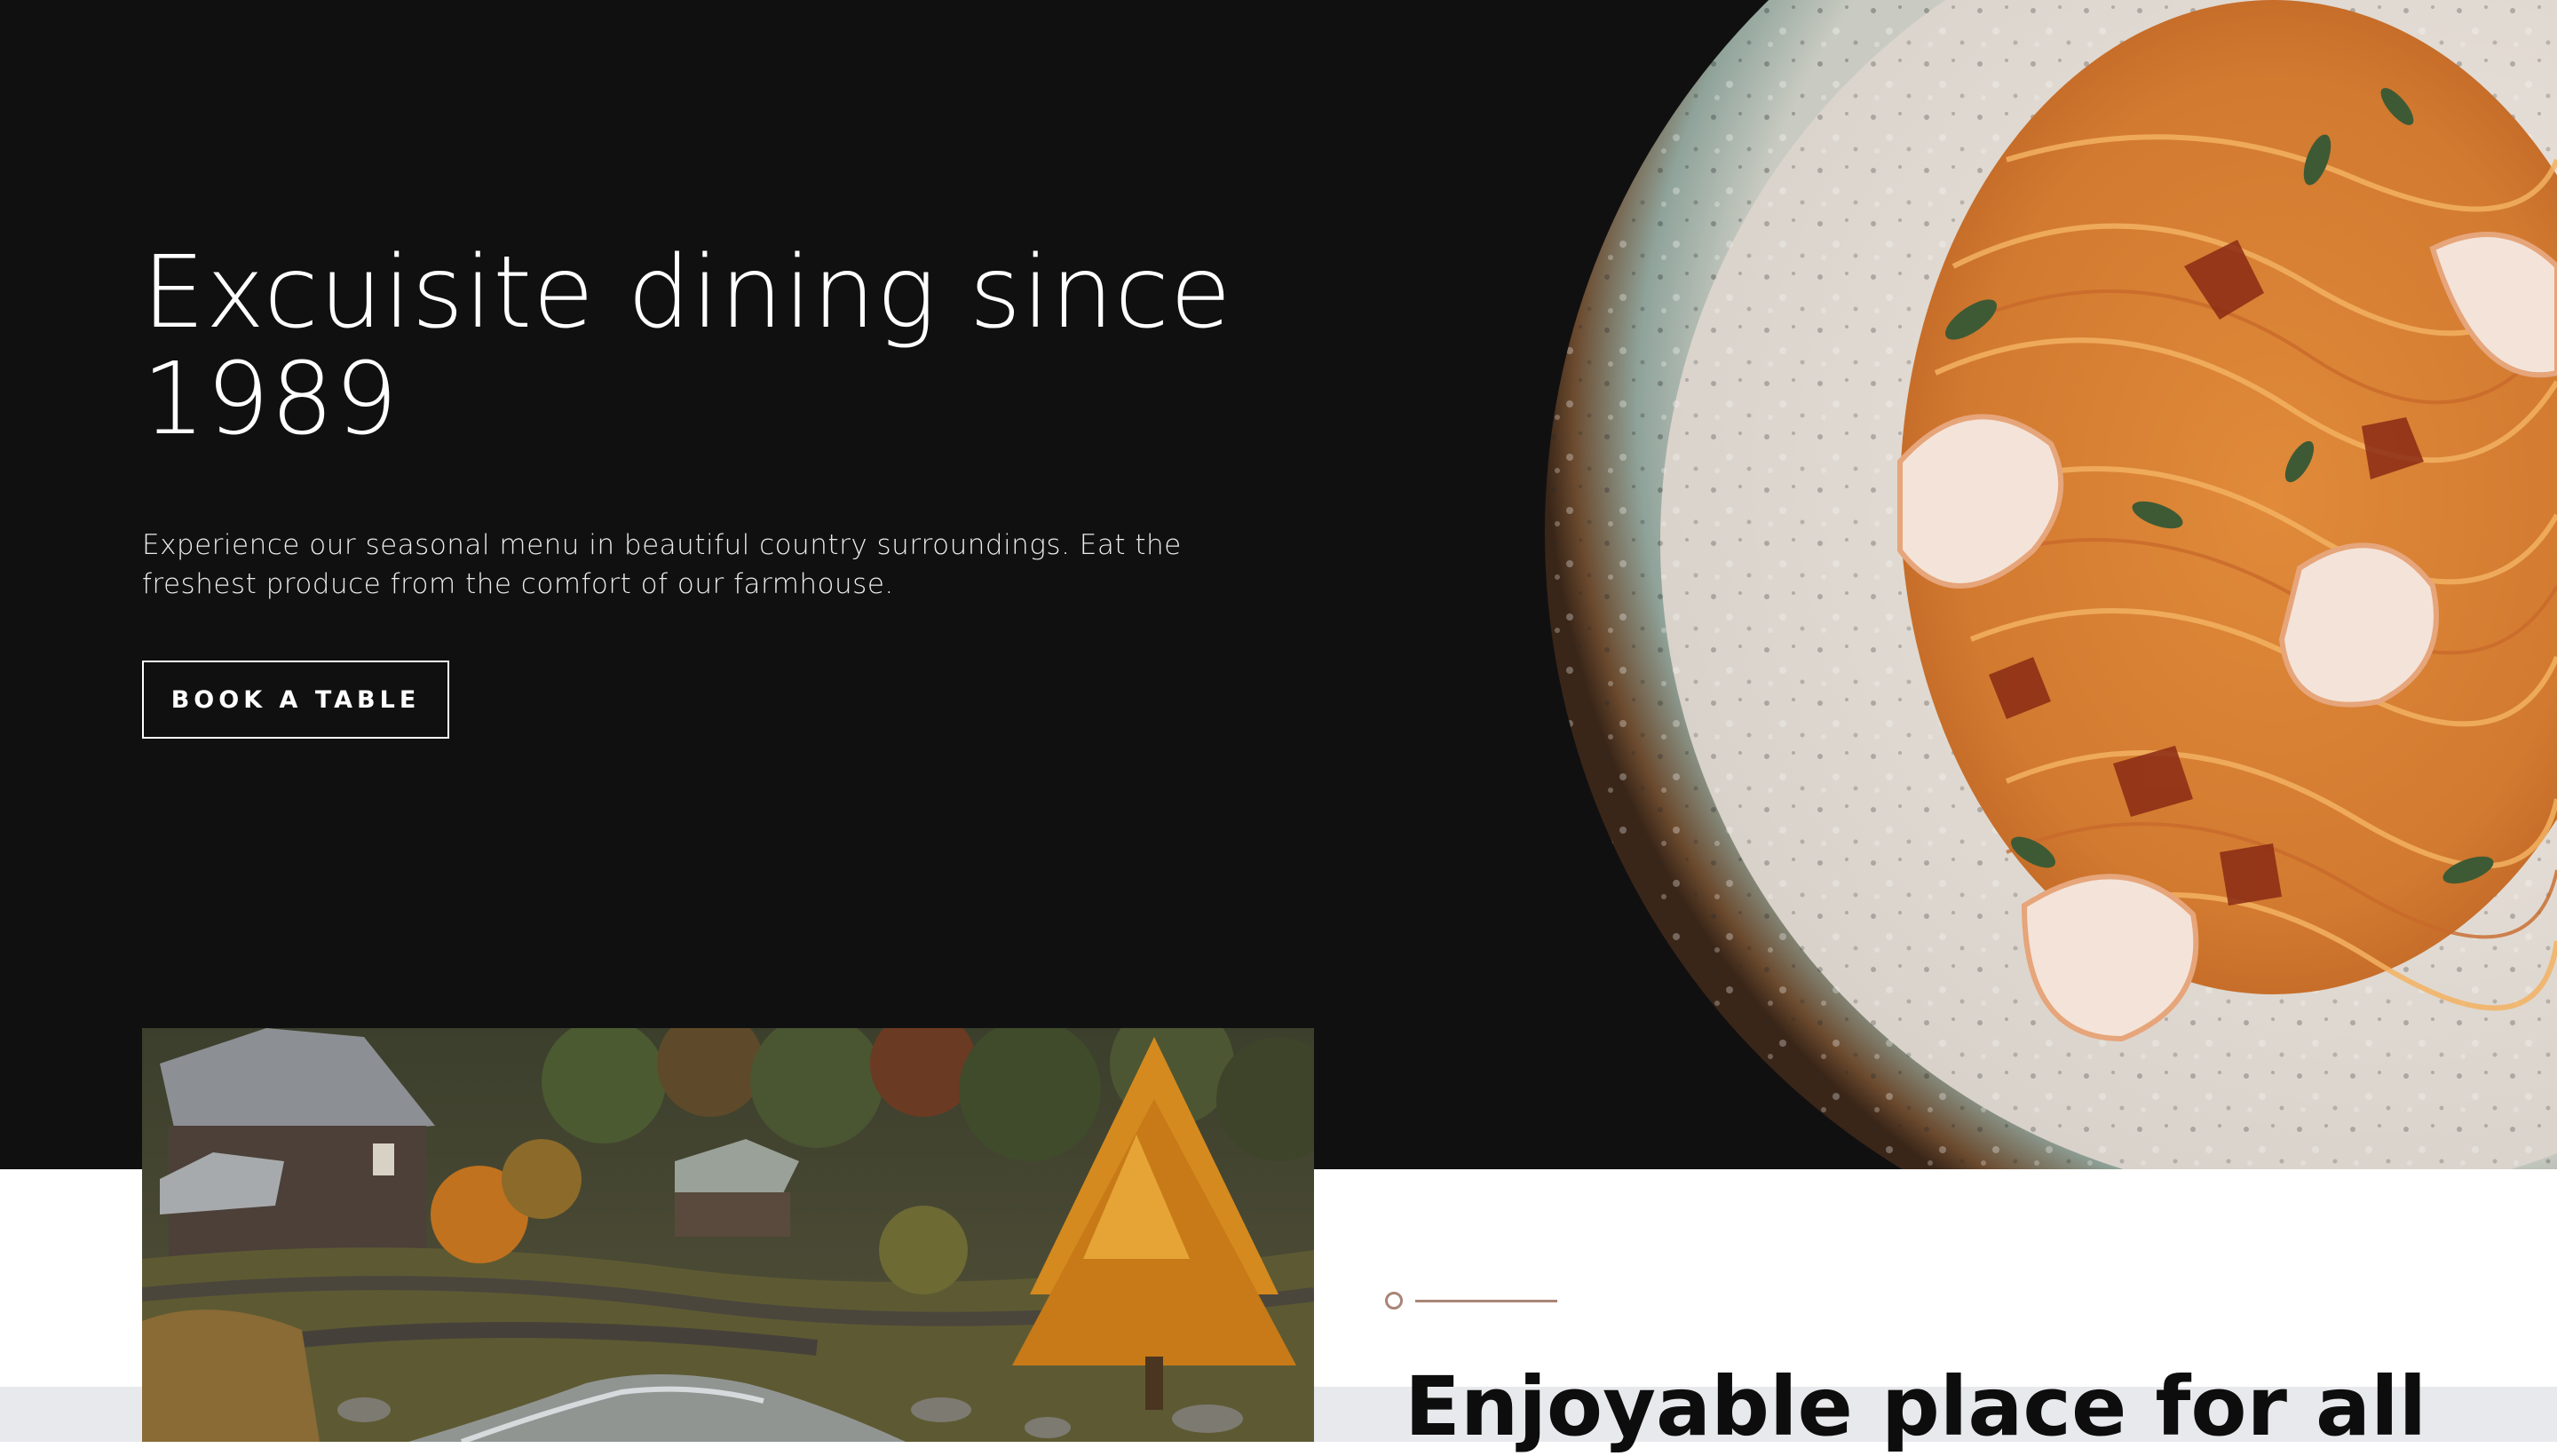 This screenshot has width=2557, height=1456. What do you see at coordinates (1394, 1301) in the screenshot?
I see `divider-circle-icon` at bounding box center [1394, 1301].